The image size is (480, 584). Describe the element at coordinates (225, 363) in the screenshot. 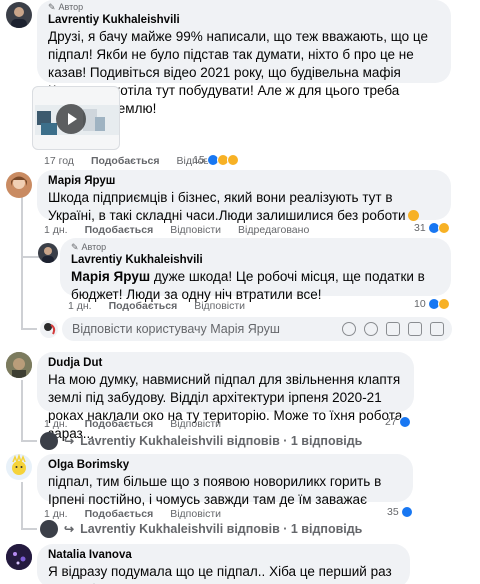

I see `comment-author: Dudja Dut` at that location.